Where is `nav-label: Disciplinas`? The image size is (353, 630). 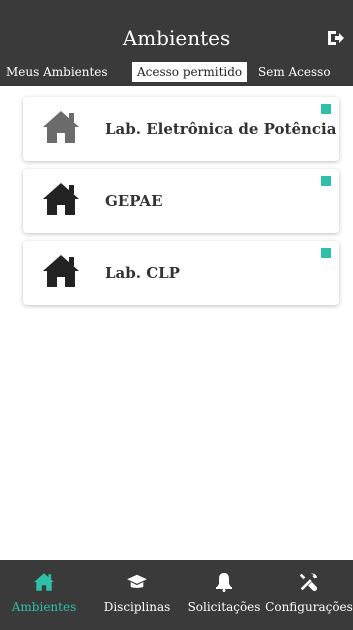
nav-label: Disciplinas is located at coordinates (137, 607).